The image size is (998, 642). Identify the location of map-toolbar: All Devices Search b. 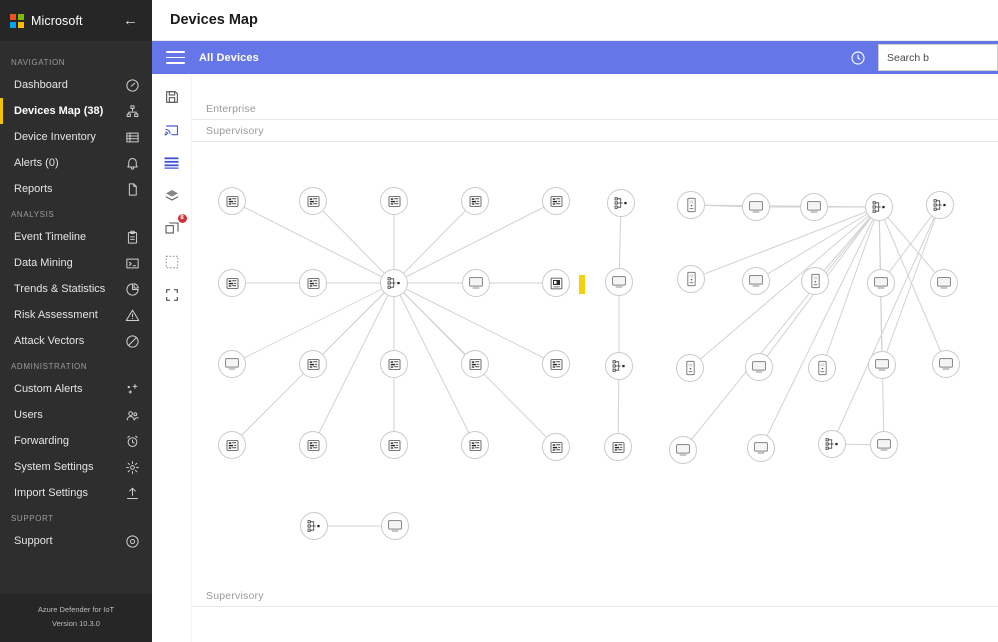
(575, 57).